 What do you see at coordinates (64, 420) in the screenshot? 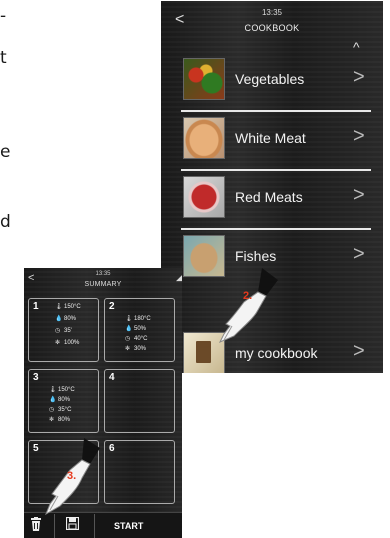
I see `fan-value: 80%` at bounding box center [64, 420].